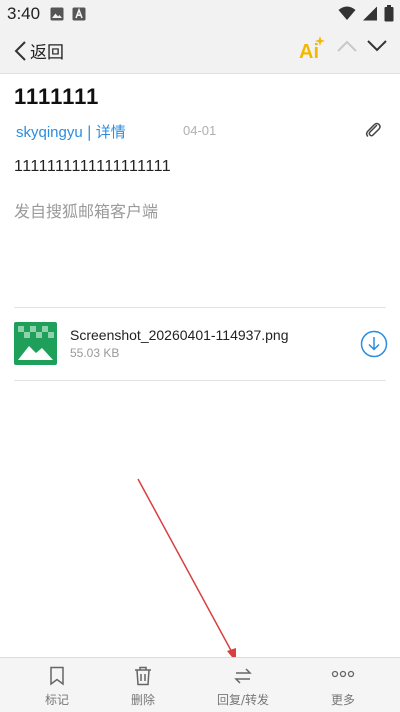 This screenshot has width=400, height=712. I want to click on back-label: 返回, so click(47, 52).